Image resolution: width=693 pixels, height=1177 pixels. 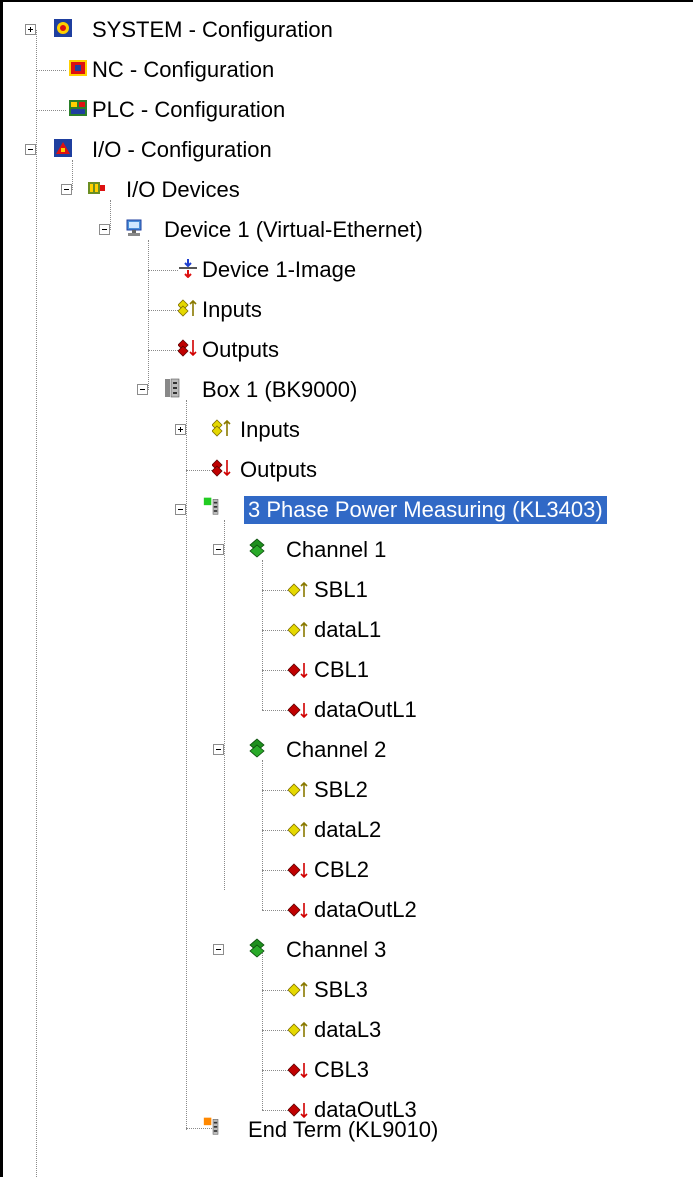 What do you see at coordinates (341, 590) in the screenshot?
I see `tree-item-sbl1: SBL1` at bounding box center [341, 590].